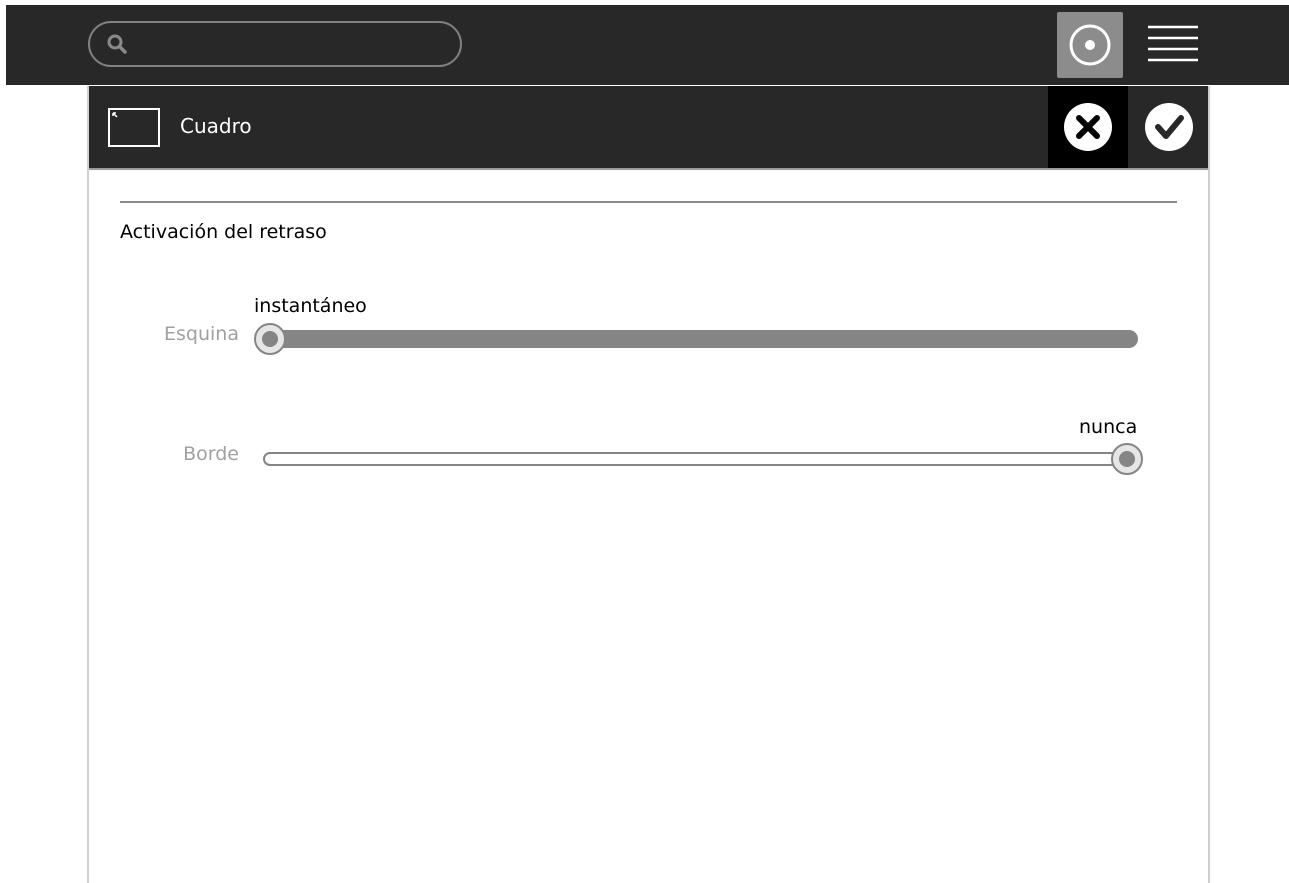  I want to click on edge-slider-handle, so click(1127, 459).